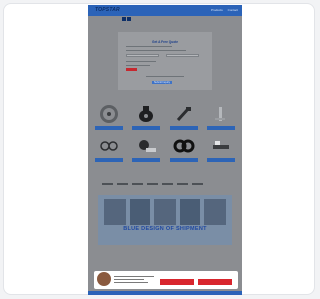  What do you see at coordinates (165, 61) in the screenshot?
I see `quote-form: Get A Free Quote Submit Inquiry` at bounding box center [165, 61].